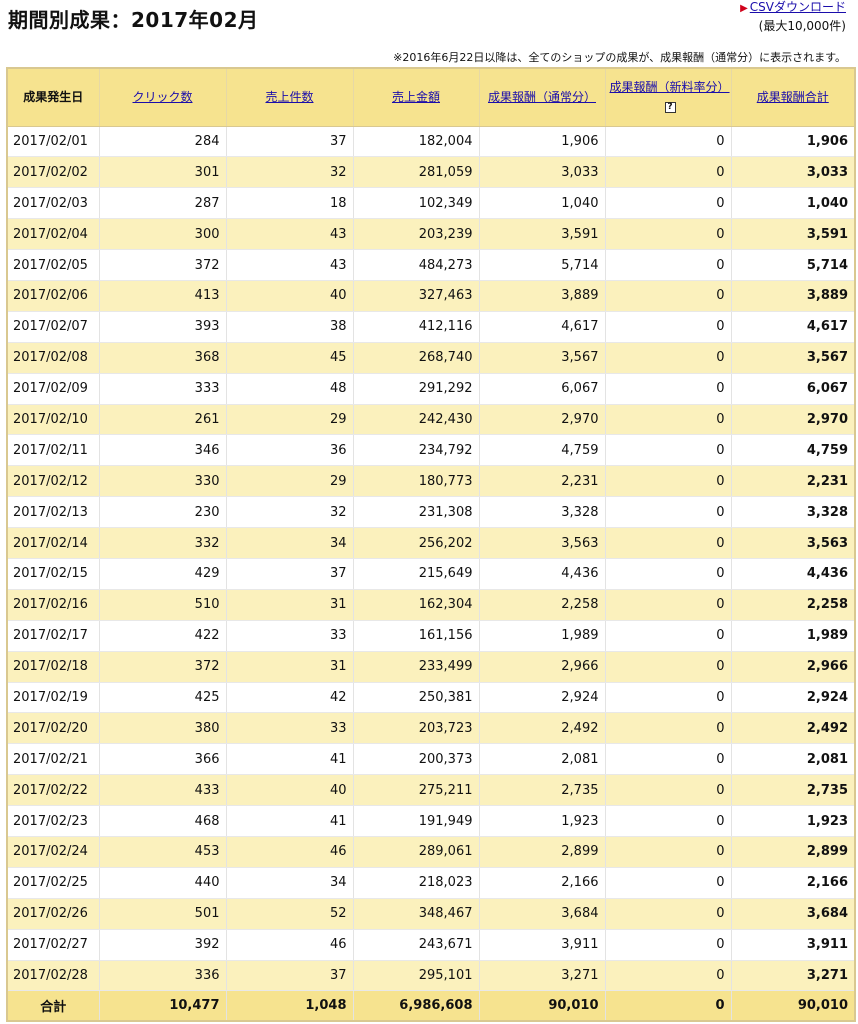  What do you see at coordinates (431, 296) in the screenshot?
I see `table-row: 2017/02/06 413 40 327,463 3,889 0 3,889` at bounding box center [431, 296].